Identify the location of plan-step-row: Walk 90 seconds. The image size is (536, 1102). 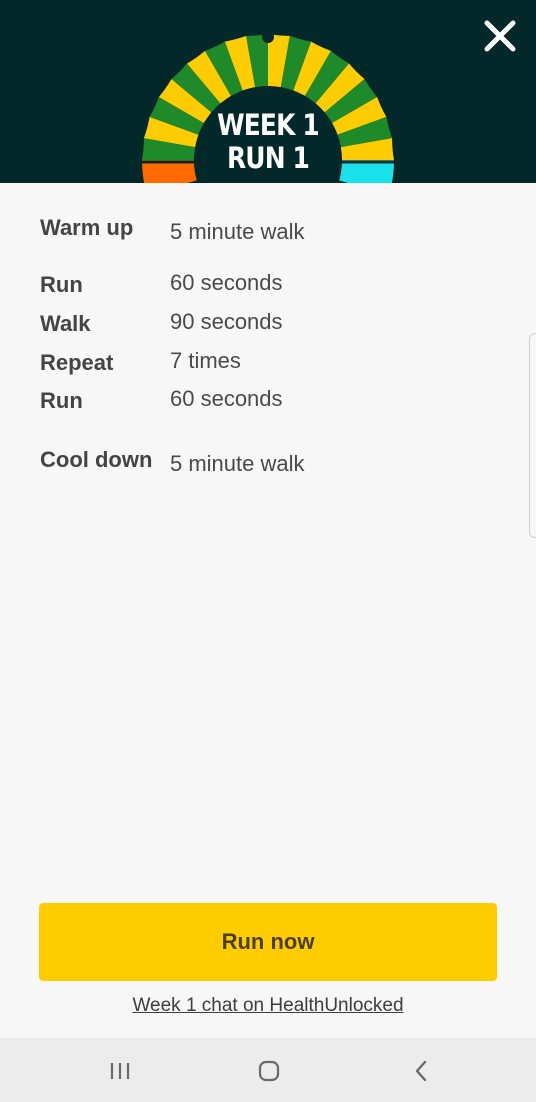
(280, 326).